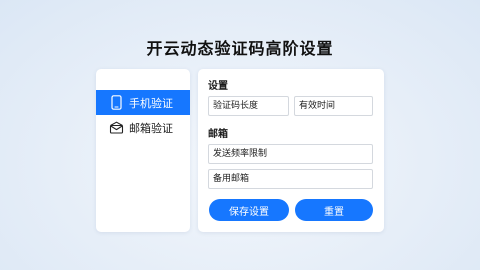 This screenshot has width=480, height=270. What do you see at coordinates (248, 106) in the screenshot?
I see `code-length-input` at bounding box center [248, 106].